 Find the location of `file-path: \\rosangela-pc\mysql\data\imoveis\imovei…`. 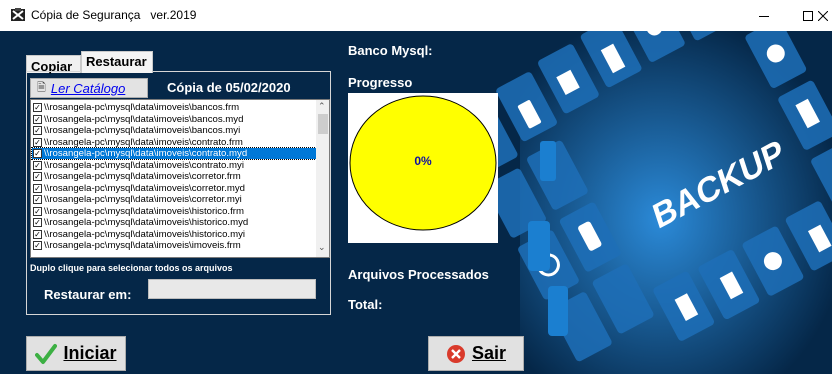

file-path: \\rosangela-pc\mysql\data\imoveis\imovei… is located at coordinates (142, 245).